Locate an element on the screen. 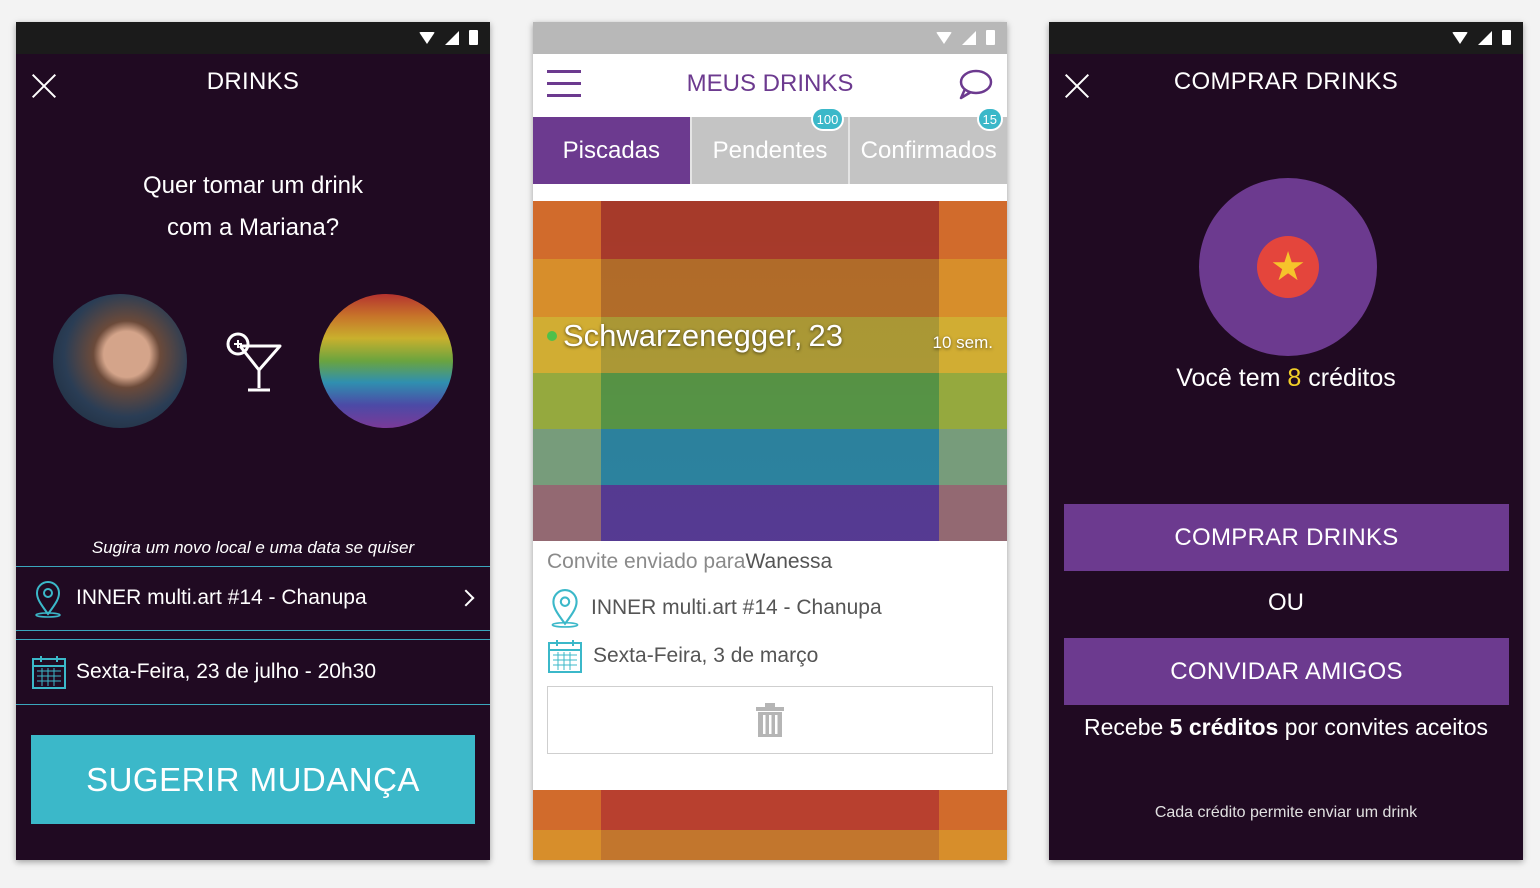  page-title: DRINKS is located at coordinates (253, 81).